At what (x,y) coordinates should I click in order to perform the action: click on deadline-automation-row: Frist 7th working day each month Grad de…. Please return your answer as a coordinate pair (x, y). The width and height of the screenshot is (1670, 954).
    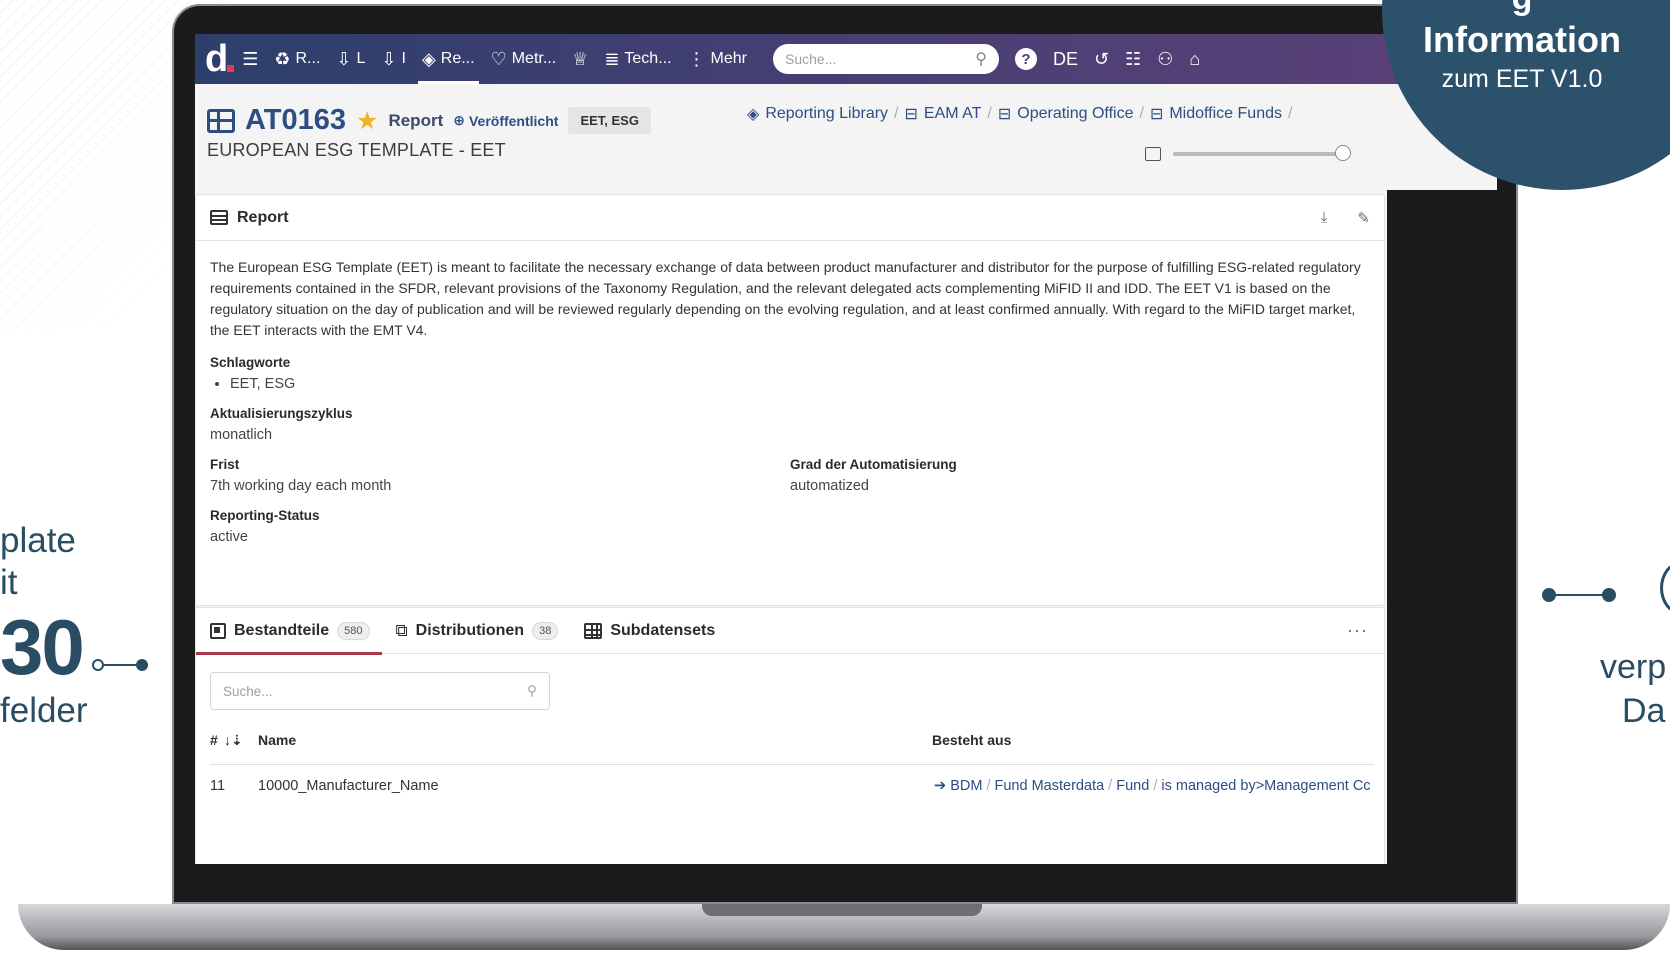
    Looking at the image, I should click on (790, 468).